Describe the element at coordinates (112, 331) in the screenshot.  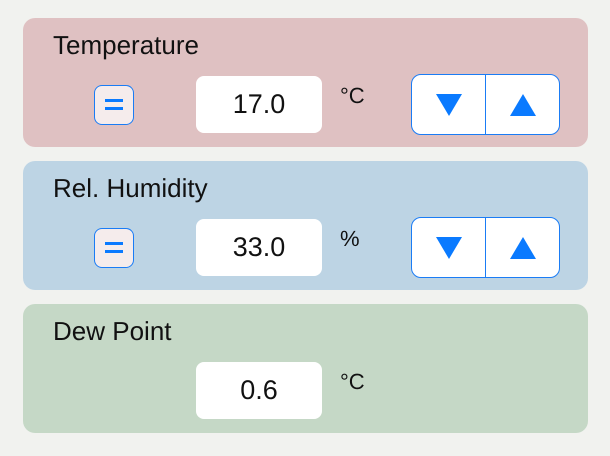
I see `card-title: Dew Point` at that location.